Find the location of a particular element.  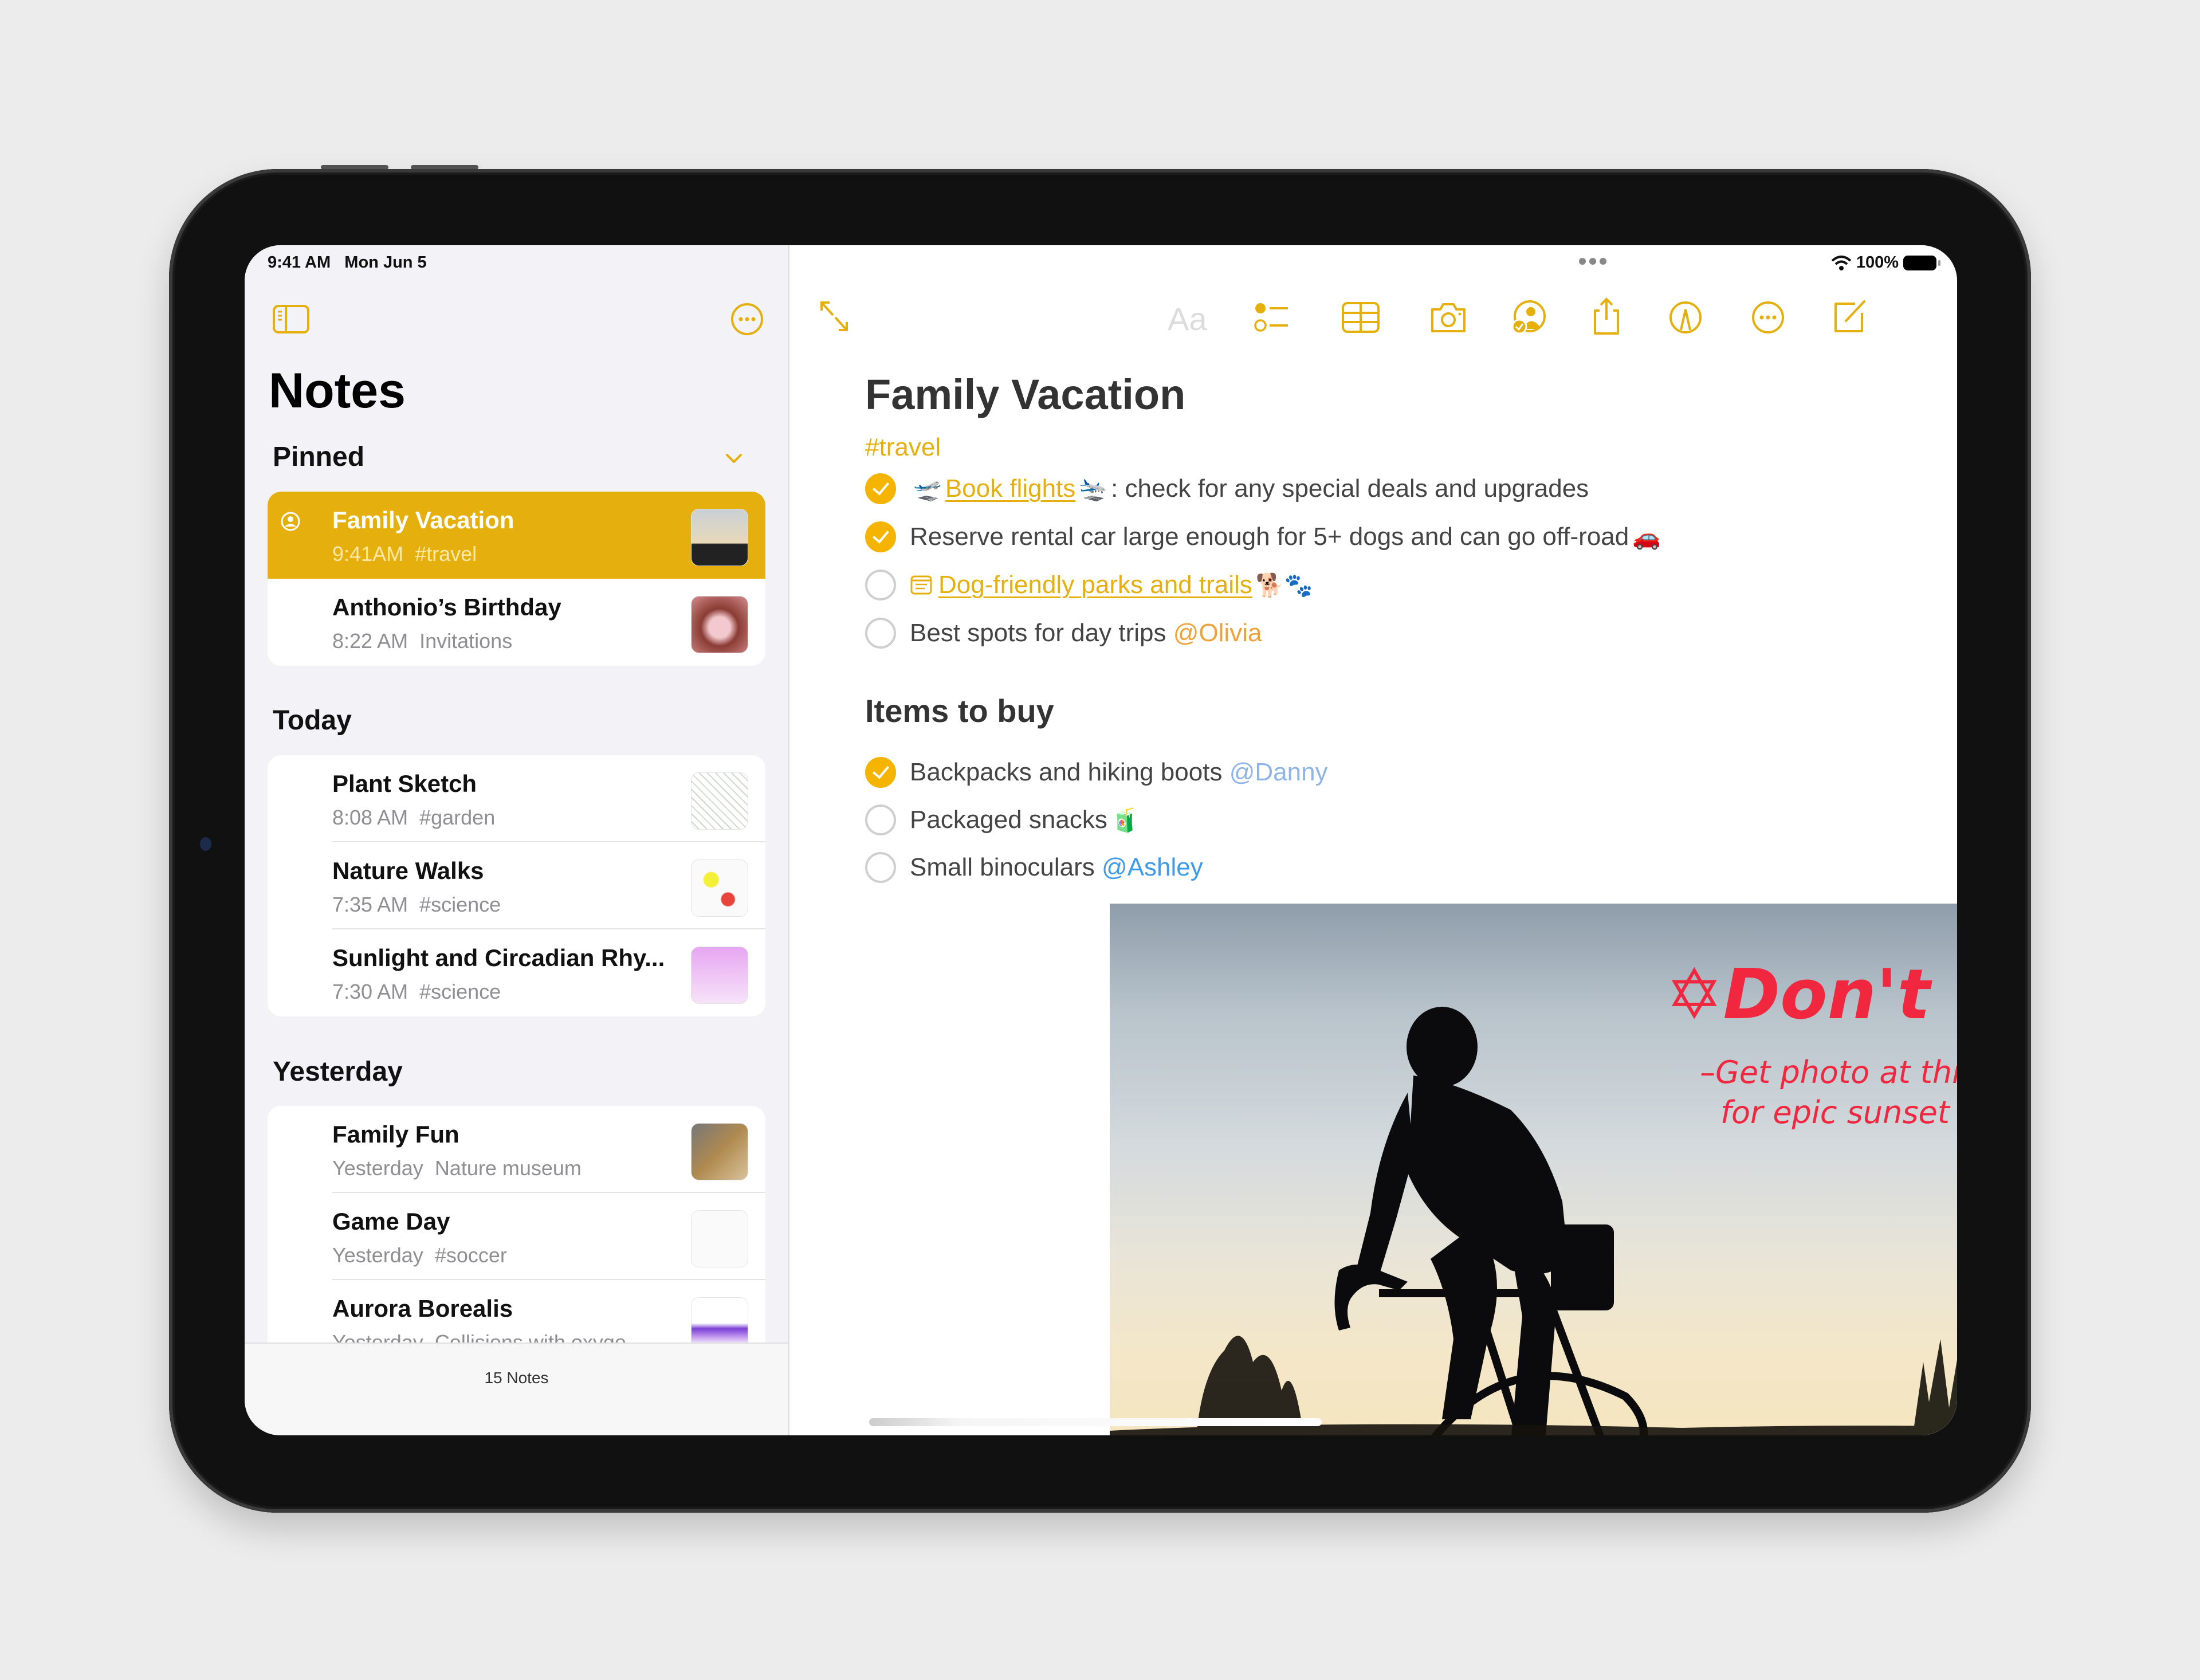

note-title: Nature Walks is located at coordinates (408, 870).